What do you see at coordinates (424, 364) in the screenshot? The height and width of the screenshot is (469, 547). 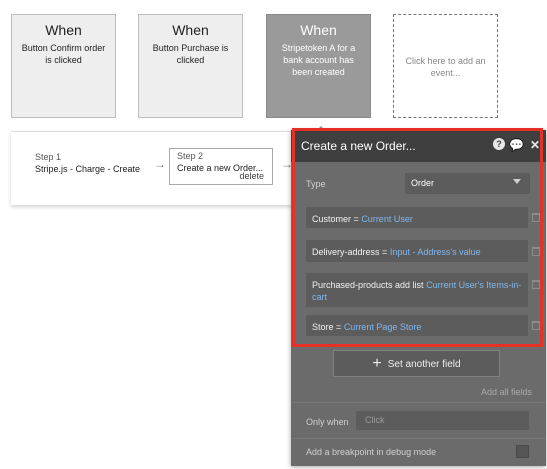 I see `set-another-field-label: Set another field` at bounding box center [424, 364].